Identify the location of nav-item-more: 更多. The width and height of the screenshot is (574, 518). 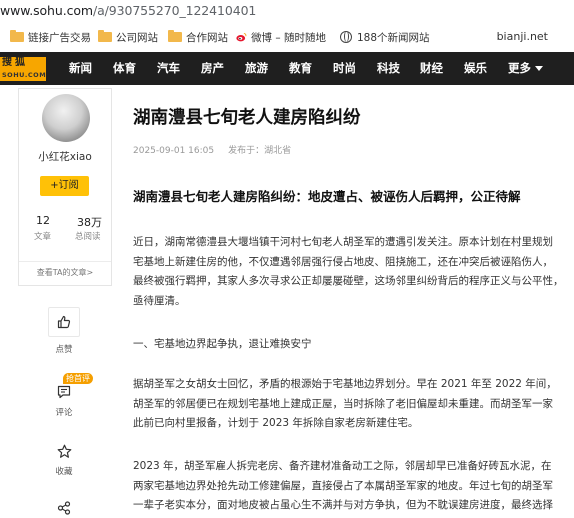
(525, 68).